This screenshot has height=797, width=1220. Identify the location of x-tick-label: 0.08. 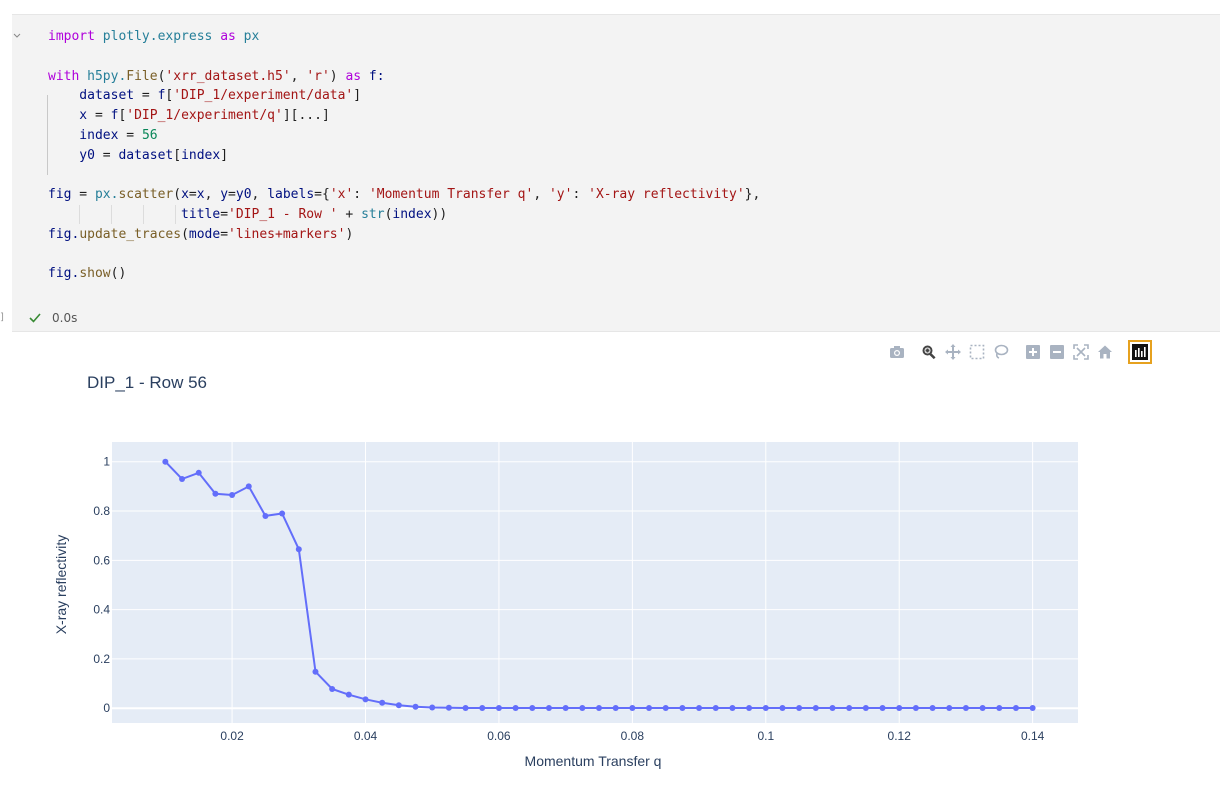
(633, 736).